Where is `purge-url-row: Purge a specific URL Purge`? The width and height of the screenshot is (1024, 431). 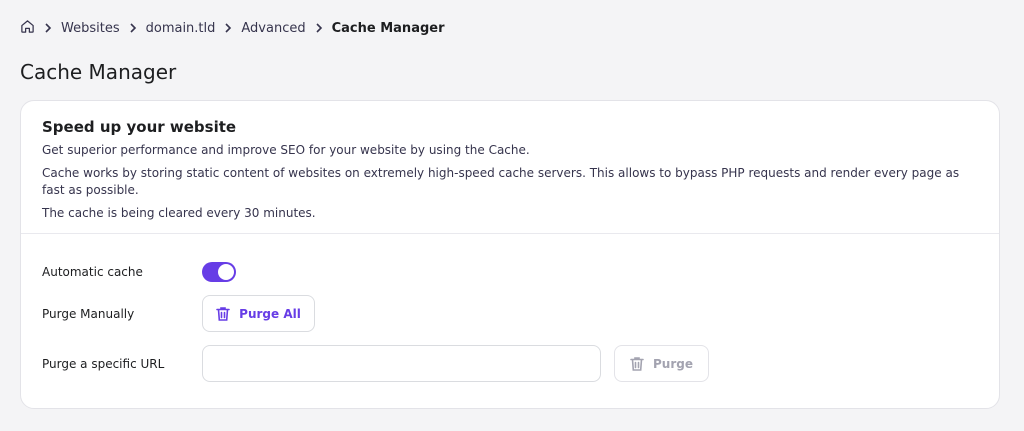
purge-url-row: Purge a specific URL Purge is located at coordinates (375, 363).